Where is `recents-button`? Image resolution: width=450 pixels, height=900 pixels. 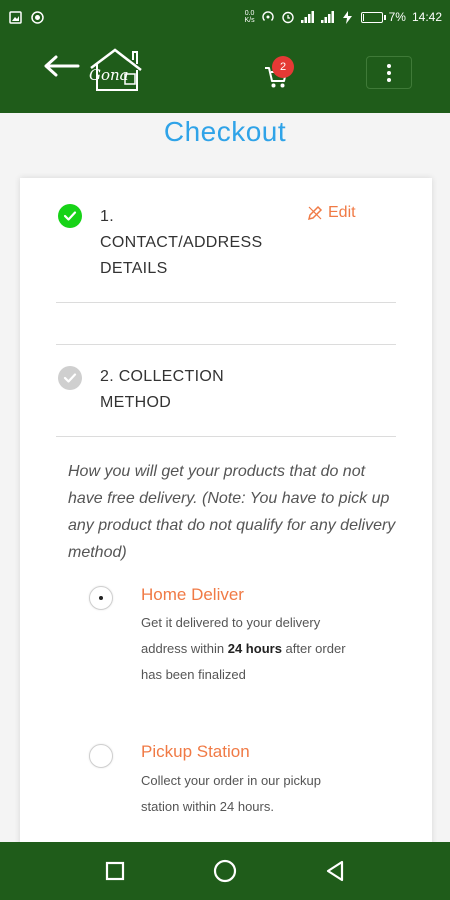
recents-button is located at coordinates (115, 871).